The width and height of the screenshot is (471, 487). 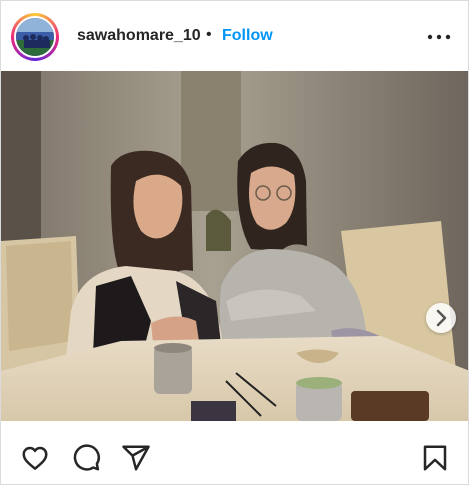 I want to click on story-ring, so click(x=35, y=37).